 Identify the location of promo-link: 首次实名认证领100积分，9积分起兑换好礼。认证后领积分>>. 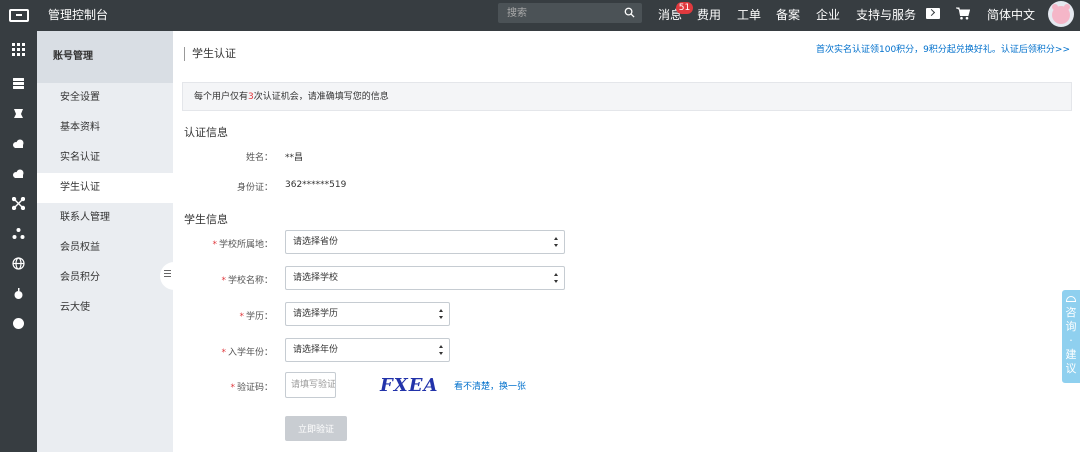
(943, 48).